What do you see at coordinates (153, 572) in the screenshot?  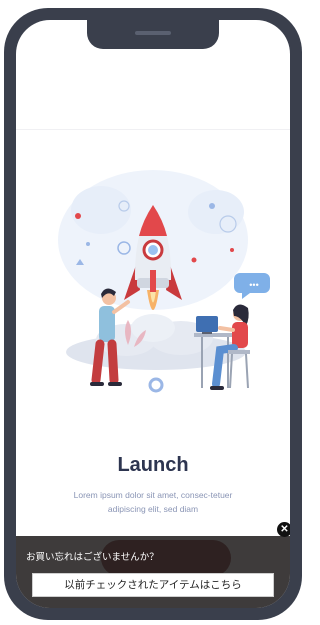 I see `reminder-banner: お買い忘れはございませんか？ 以前チェックされたアイテムはこちら` at bounding box center [153, 572].